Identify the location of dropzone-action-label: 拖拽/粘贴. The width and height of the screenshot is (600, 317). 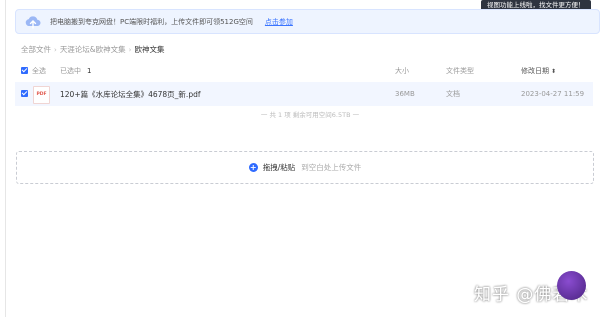
(279, 167).